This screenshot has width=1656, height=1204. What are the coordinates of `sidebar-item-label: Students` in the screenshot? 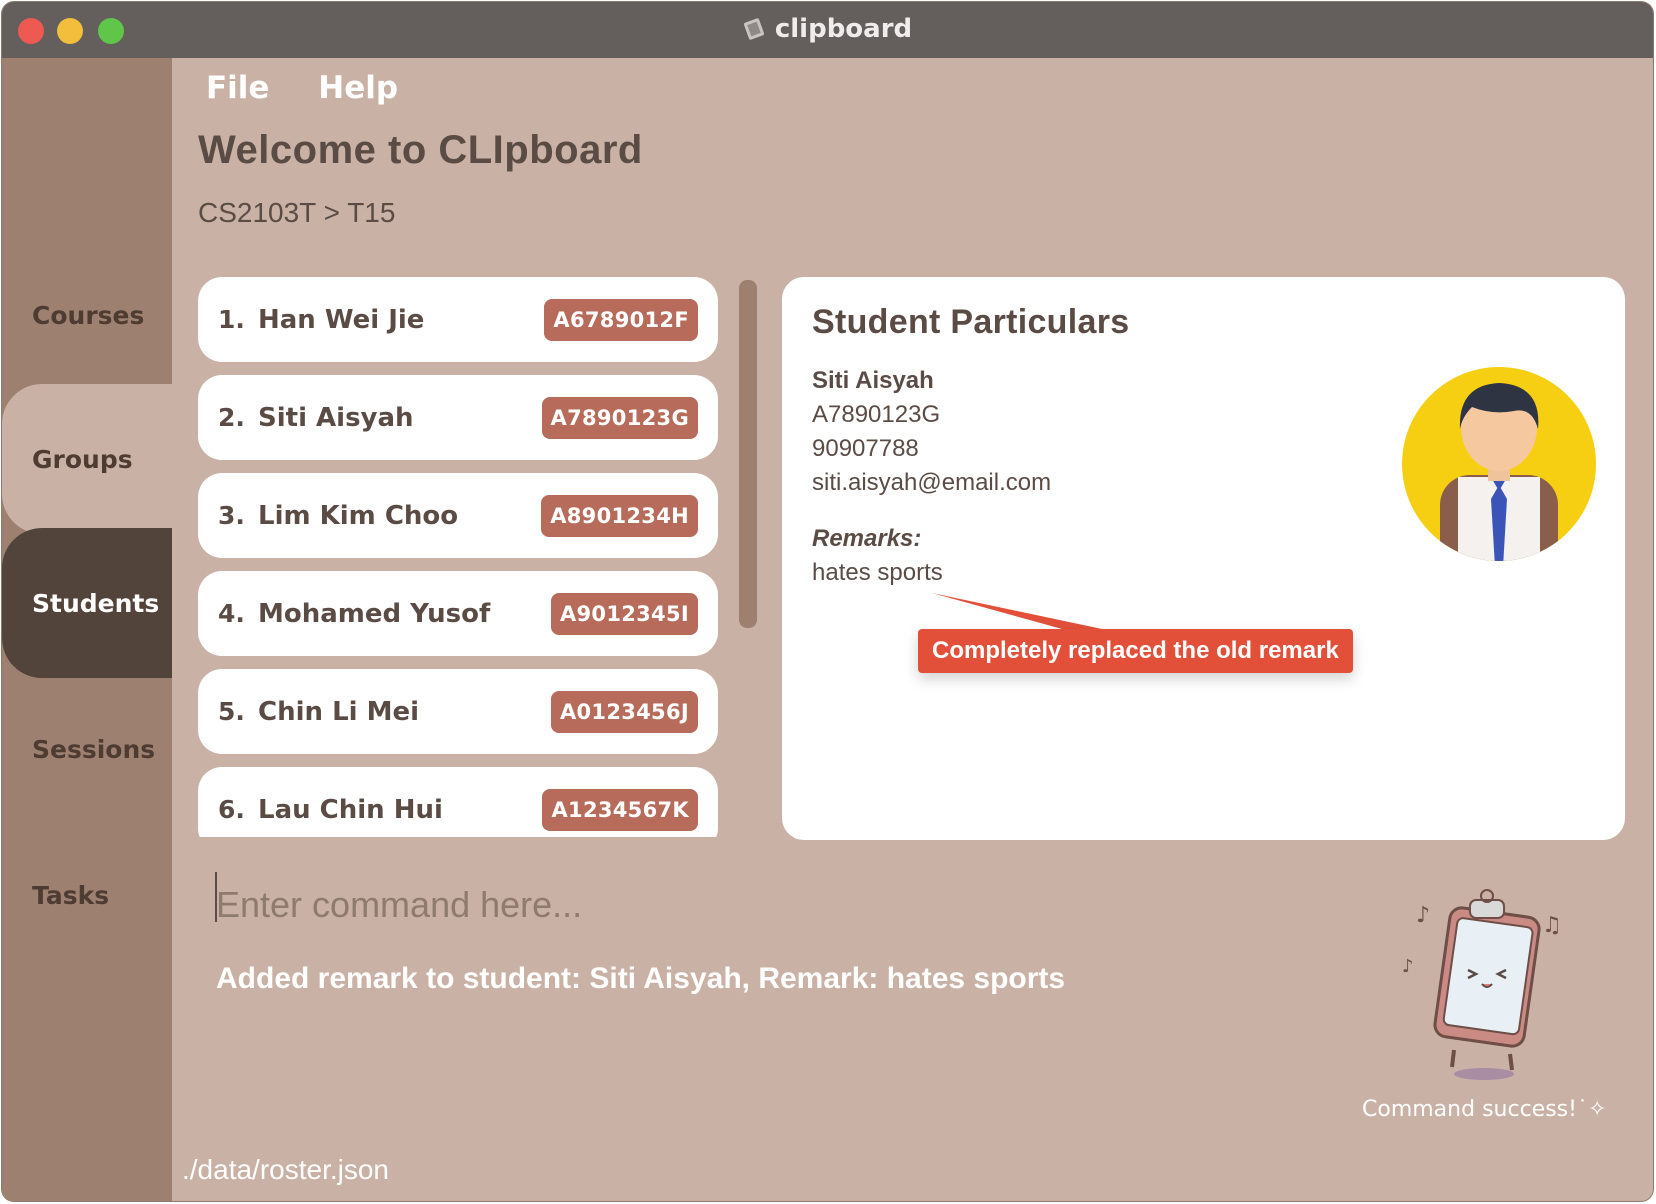 It's located at (96, 603).